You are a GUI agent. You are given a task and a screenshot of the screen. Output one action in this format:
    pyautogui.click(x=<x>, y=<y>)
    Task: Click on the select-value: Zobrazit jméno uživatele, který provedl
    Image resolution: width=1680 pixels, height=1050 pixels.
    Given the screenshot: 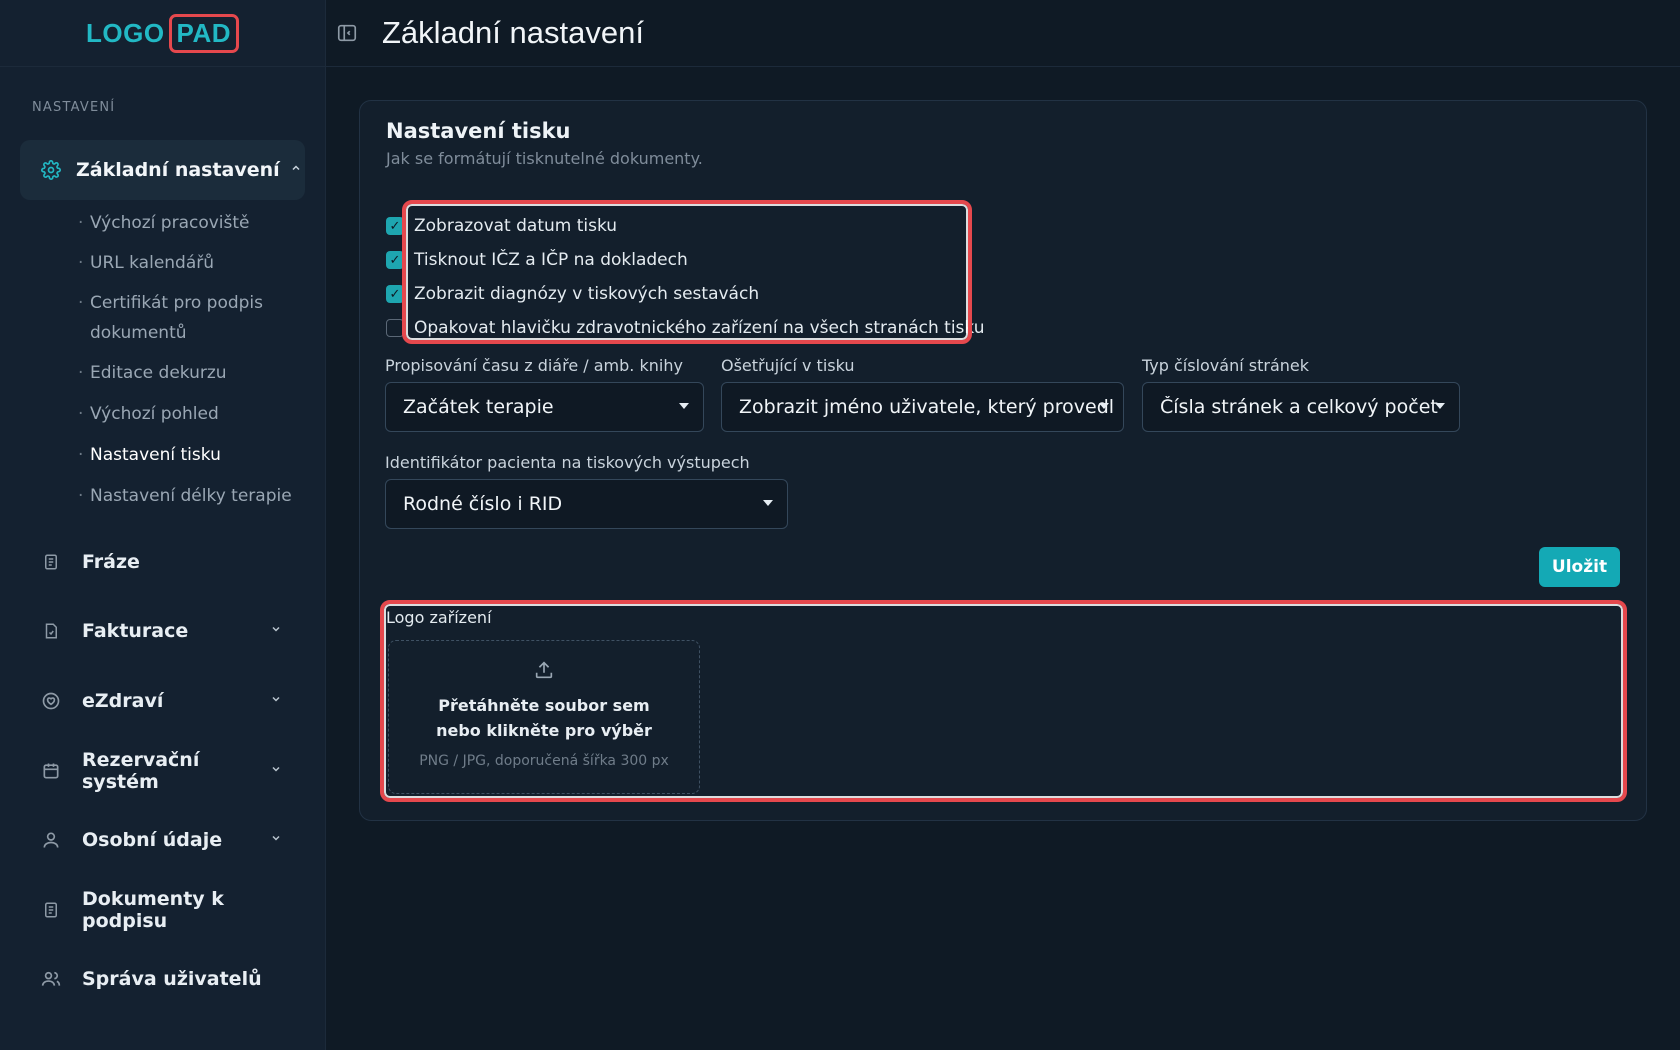 What is the action you would take?
    pyautogui.click(x=927, y=407)
    